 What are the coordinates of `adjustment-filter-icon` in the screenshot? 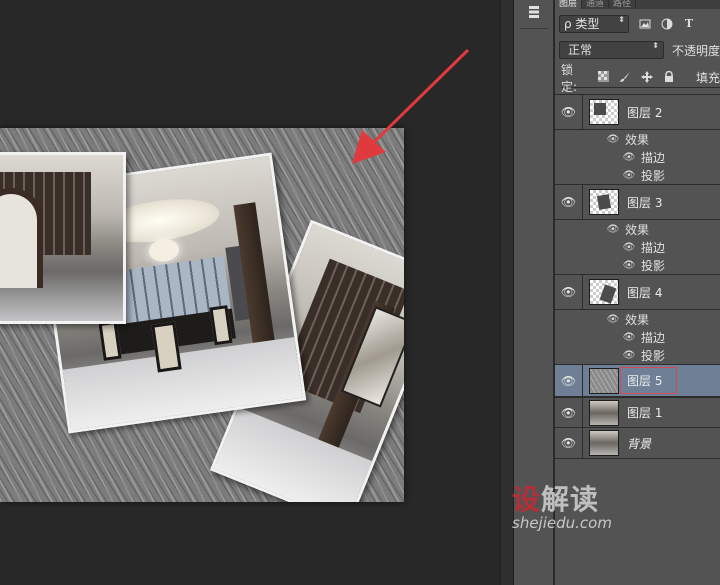 It's located at (667, 24).